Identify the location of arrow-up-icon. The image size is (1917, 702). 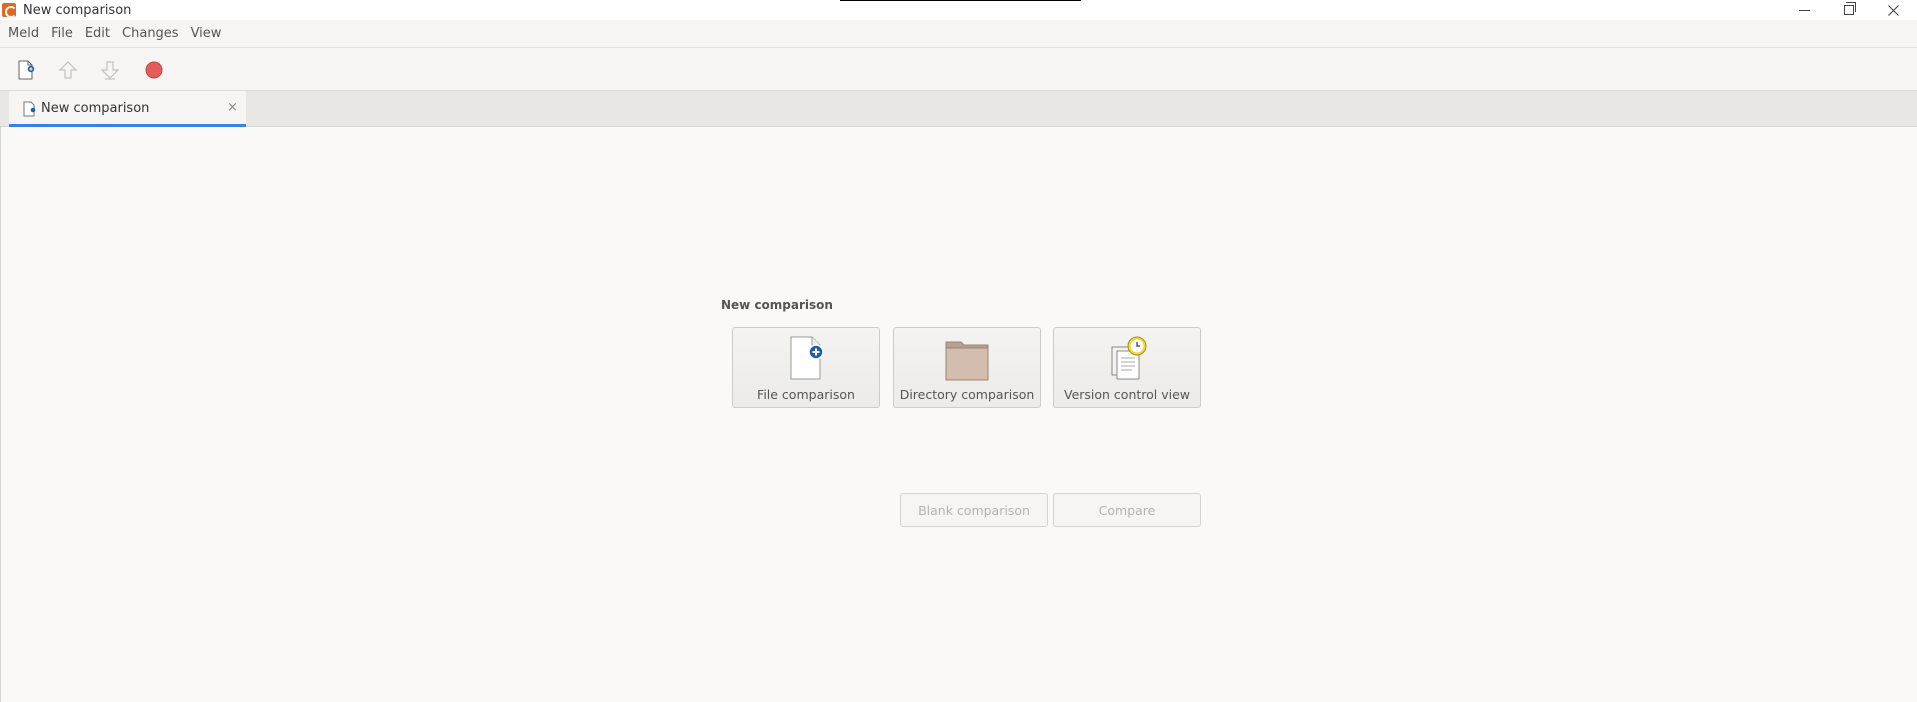
(68, 70).